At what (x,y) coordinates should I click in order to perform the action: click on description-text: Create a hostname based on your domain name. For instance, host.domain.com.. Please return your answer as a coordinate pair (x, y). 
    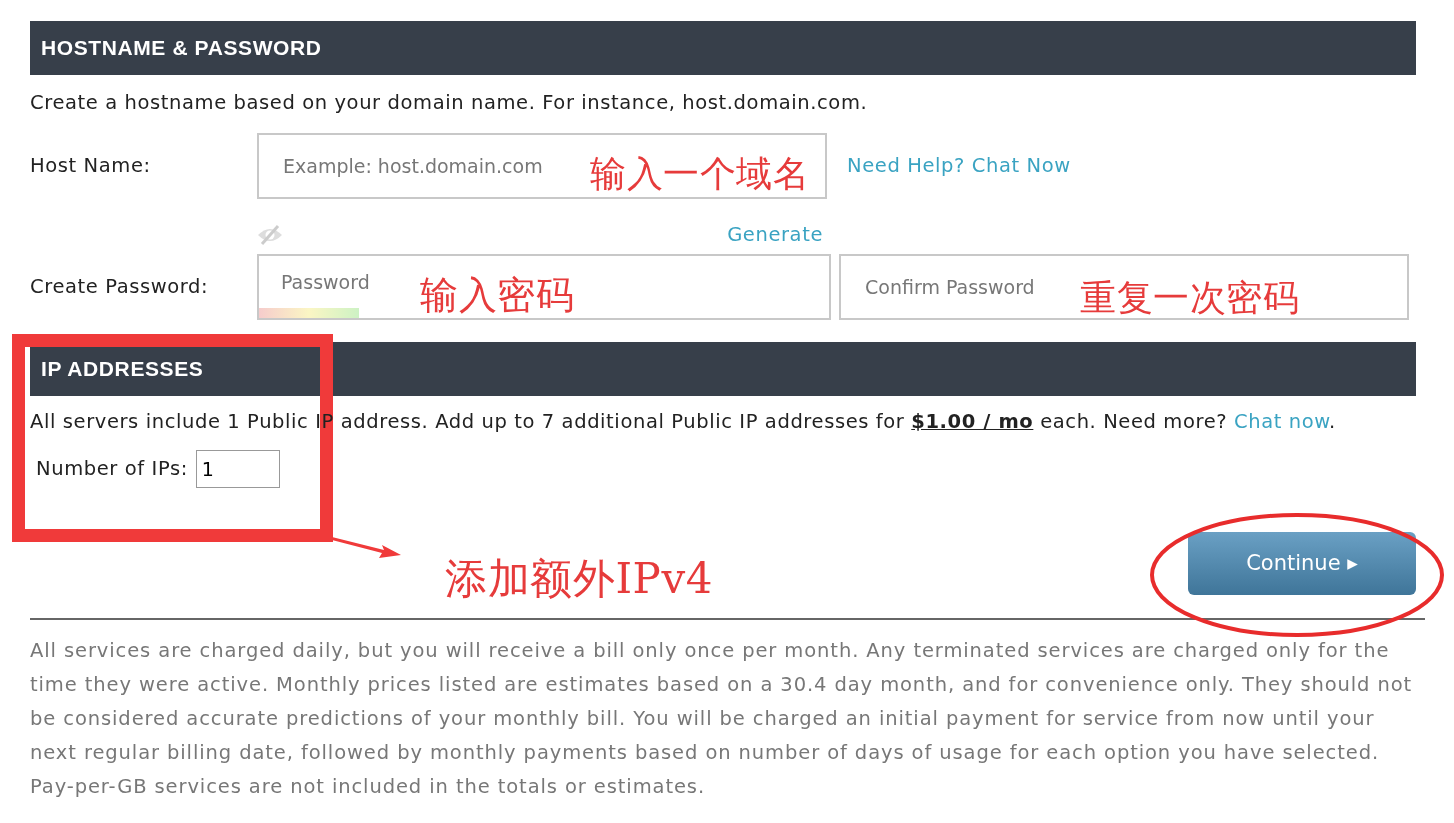
    Looking at the image, I should click on (449, 103).